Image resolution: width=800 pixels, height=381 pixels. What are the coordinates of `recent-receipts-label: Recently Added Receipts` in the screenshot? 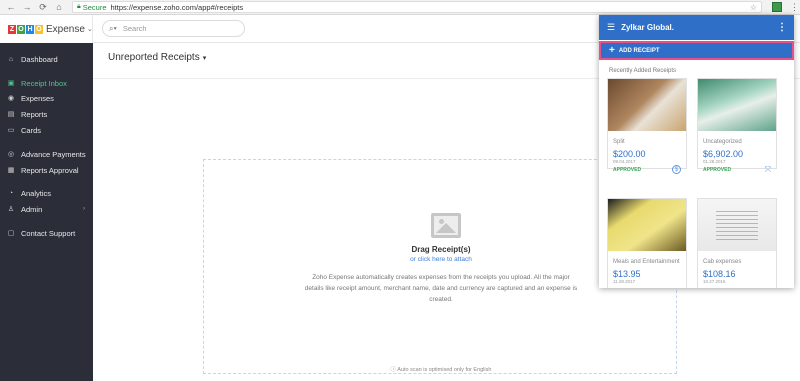 It's located at (643, 71).